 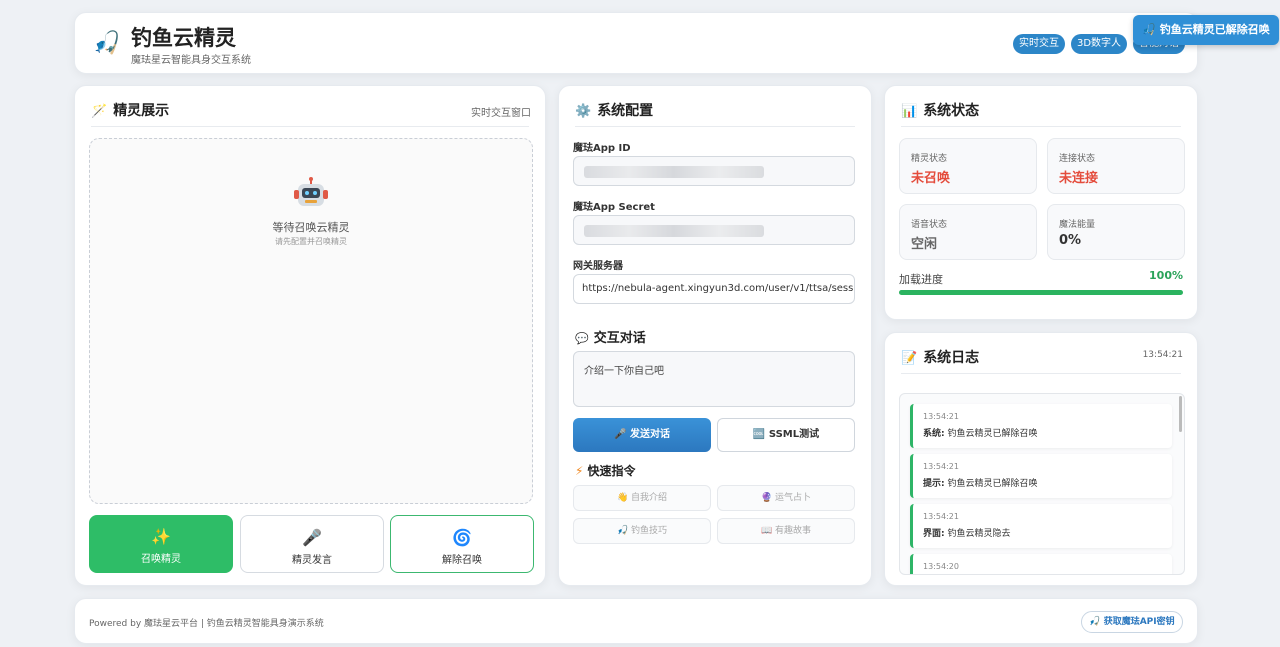 What do you see at coordinates (183, 38) in the screenshot?
I see `app-title: 钓鱼云精灵` at bounding box center [183, 38].